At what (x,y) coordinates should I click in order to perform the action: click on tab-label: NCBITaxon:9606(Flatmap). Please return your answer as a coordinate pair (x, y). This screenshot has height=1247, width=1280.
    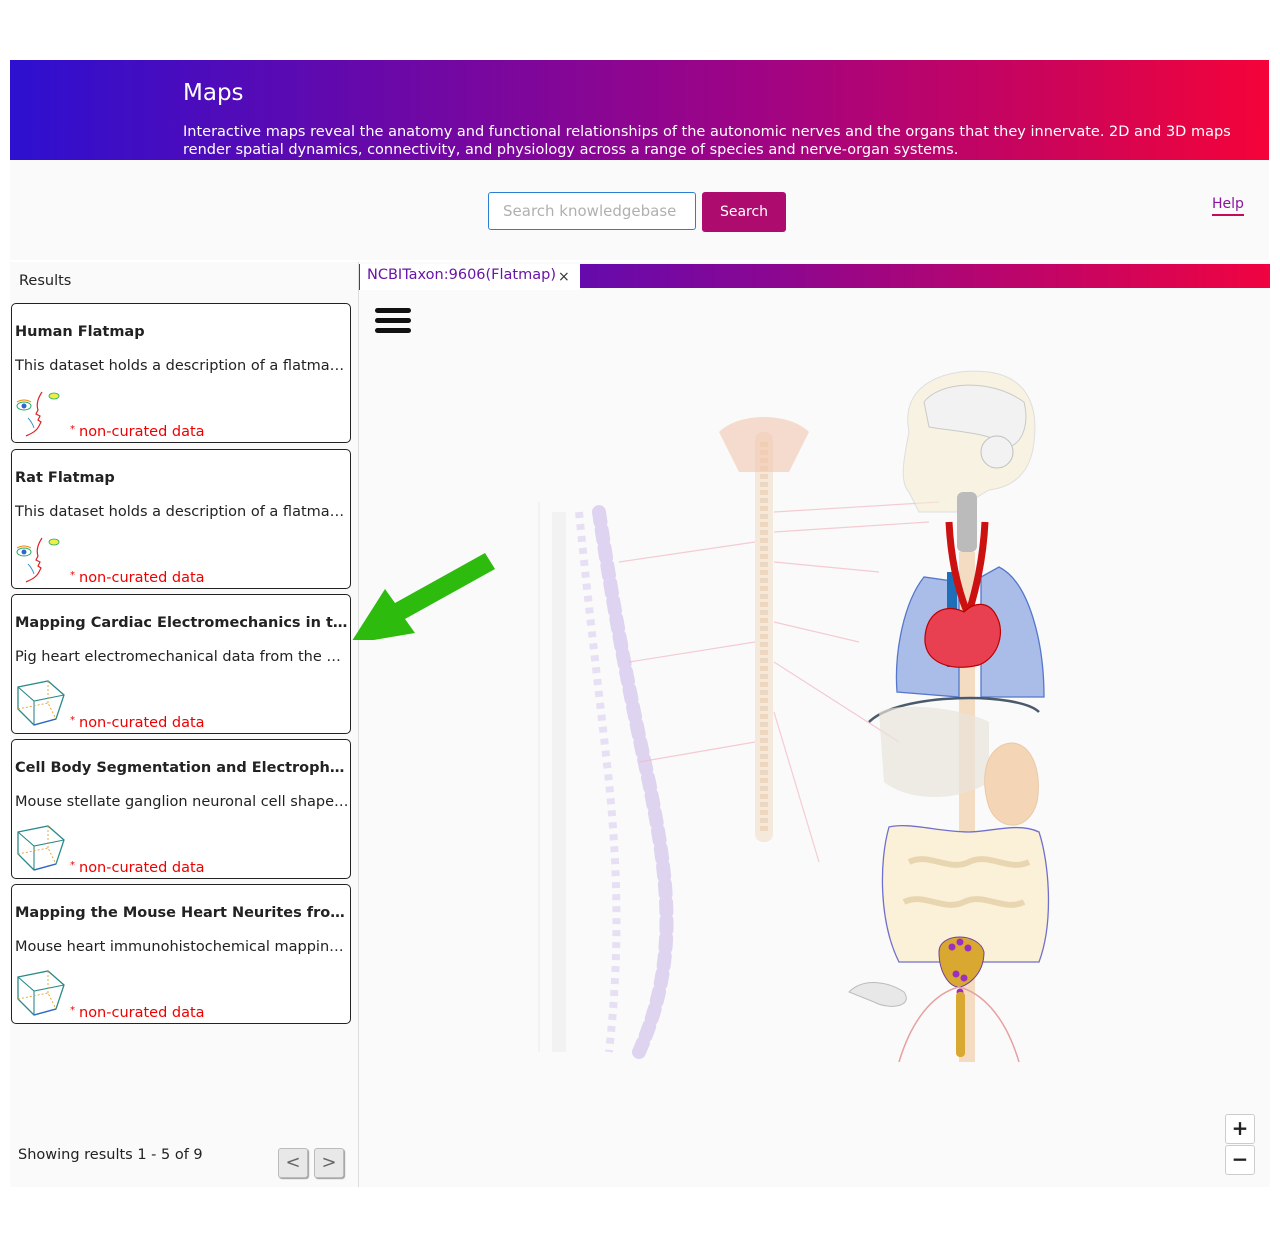
    Looking at the image, I should click on (461, 275).